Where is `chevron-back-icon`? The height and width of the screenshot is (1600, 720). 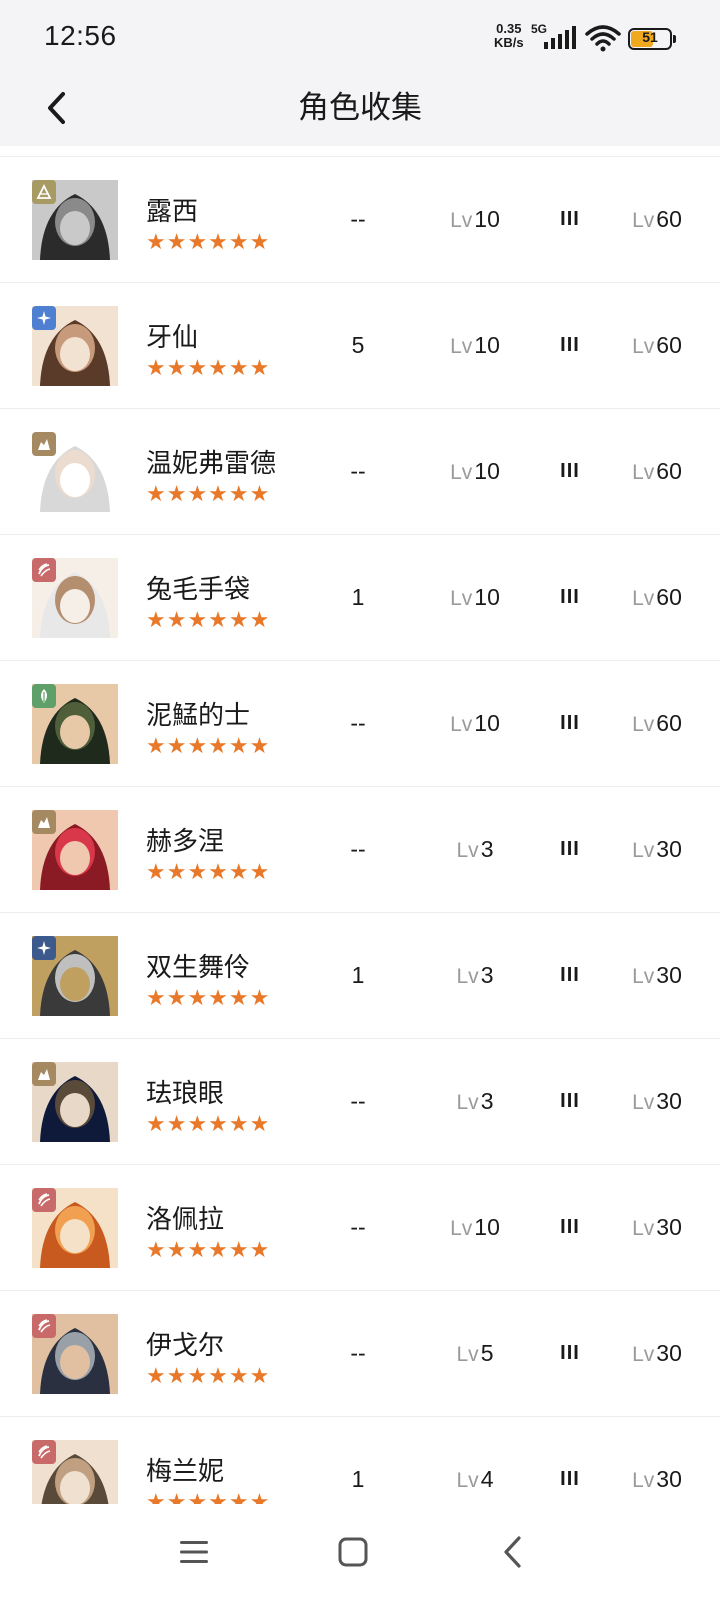 chevron-back-icon is located at coordinates (512, 1552).